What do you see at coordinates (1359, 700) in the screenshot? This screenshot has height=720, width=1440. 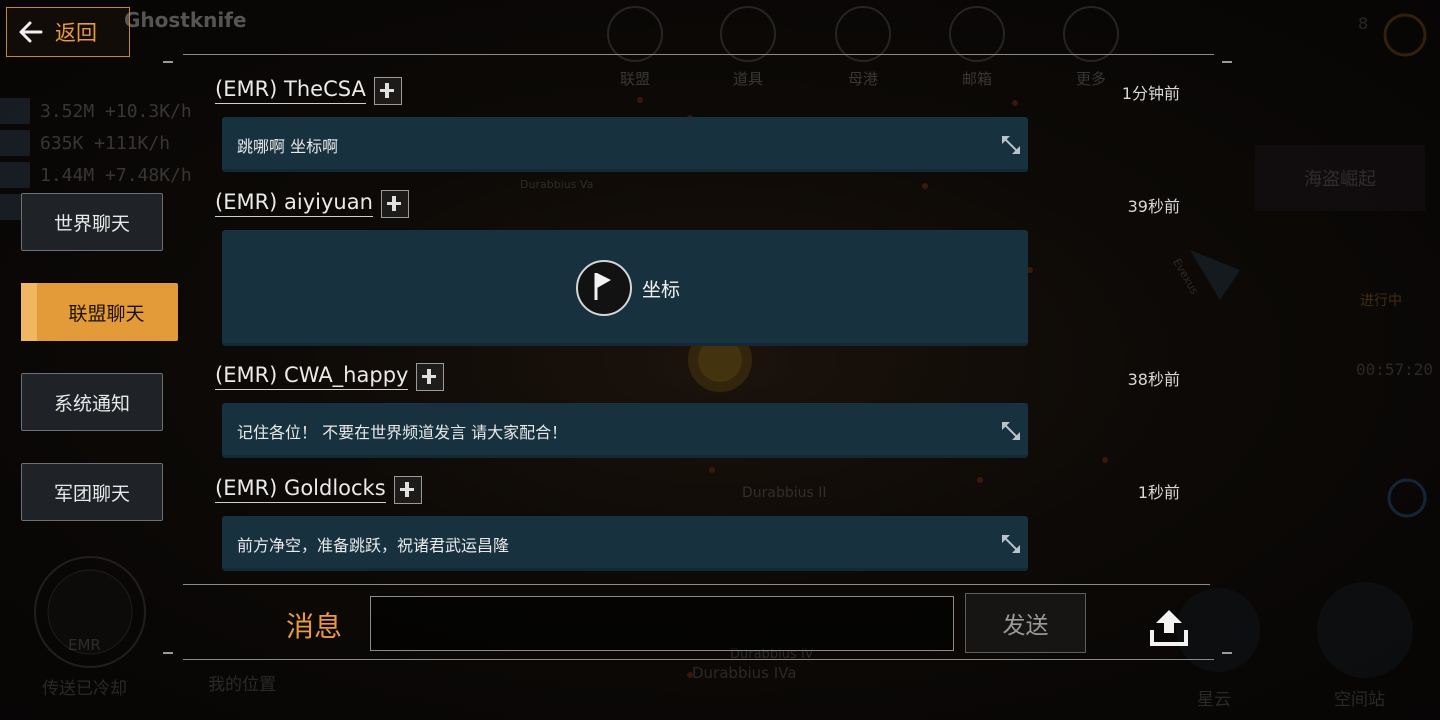 I see `space-station-label: 空间站` at bounding box center [1359, 700].